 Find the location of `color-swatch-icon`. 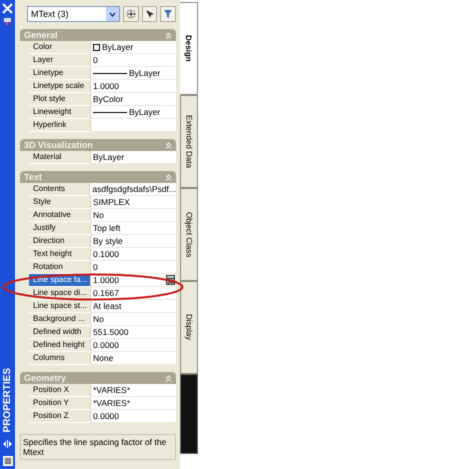

color-swatch-icon is located at coordinates (96, 47).